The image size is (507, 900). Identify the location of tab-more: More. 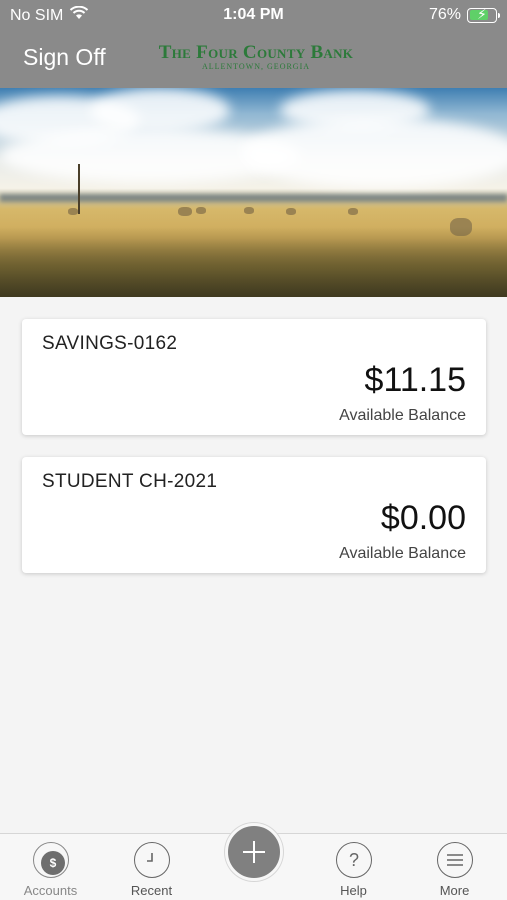
(454, 867).